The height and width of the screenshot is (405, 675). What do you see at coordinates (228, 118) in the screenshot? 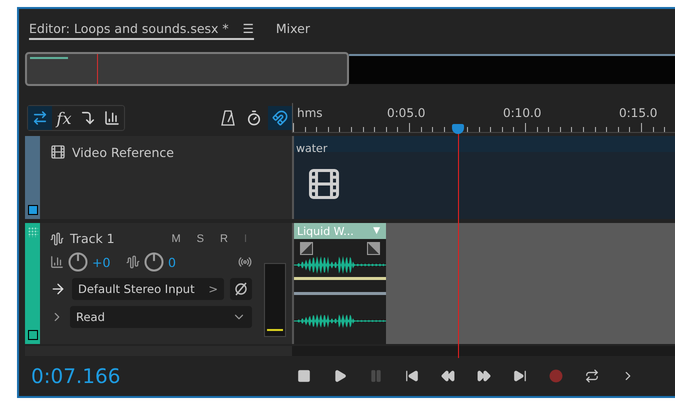
I see `metronome-icon` at bounding box center [228, 118].